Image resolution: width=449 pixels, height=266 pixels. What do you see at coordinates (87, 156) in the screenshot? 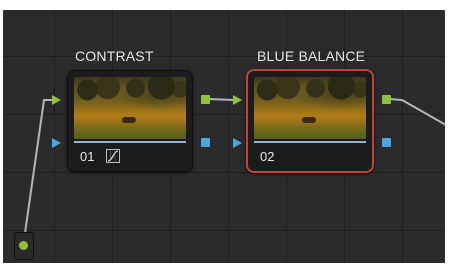
I see `node-number: 01` at bounding box center [87, 156].